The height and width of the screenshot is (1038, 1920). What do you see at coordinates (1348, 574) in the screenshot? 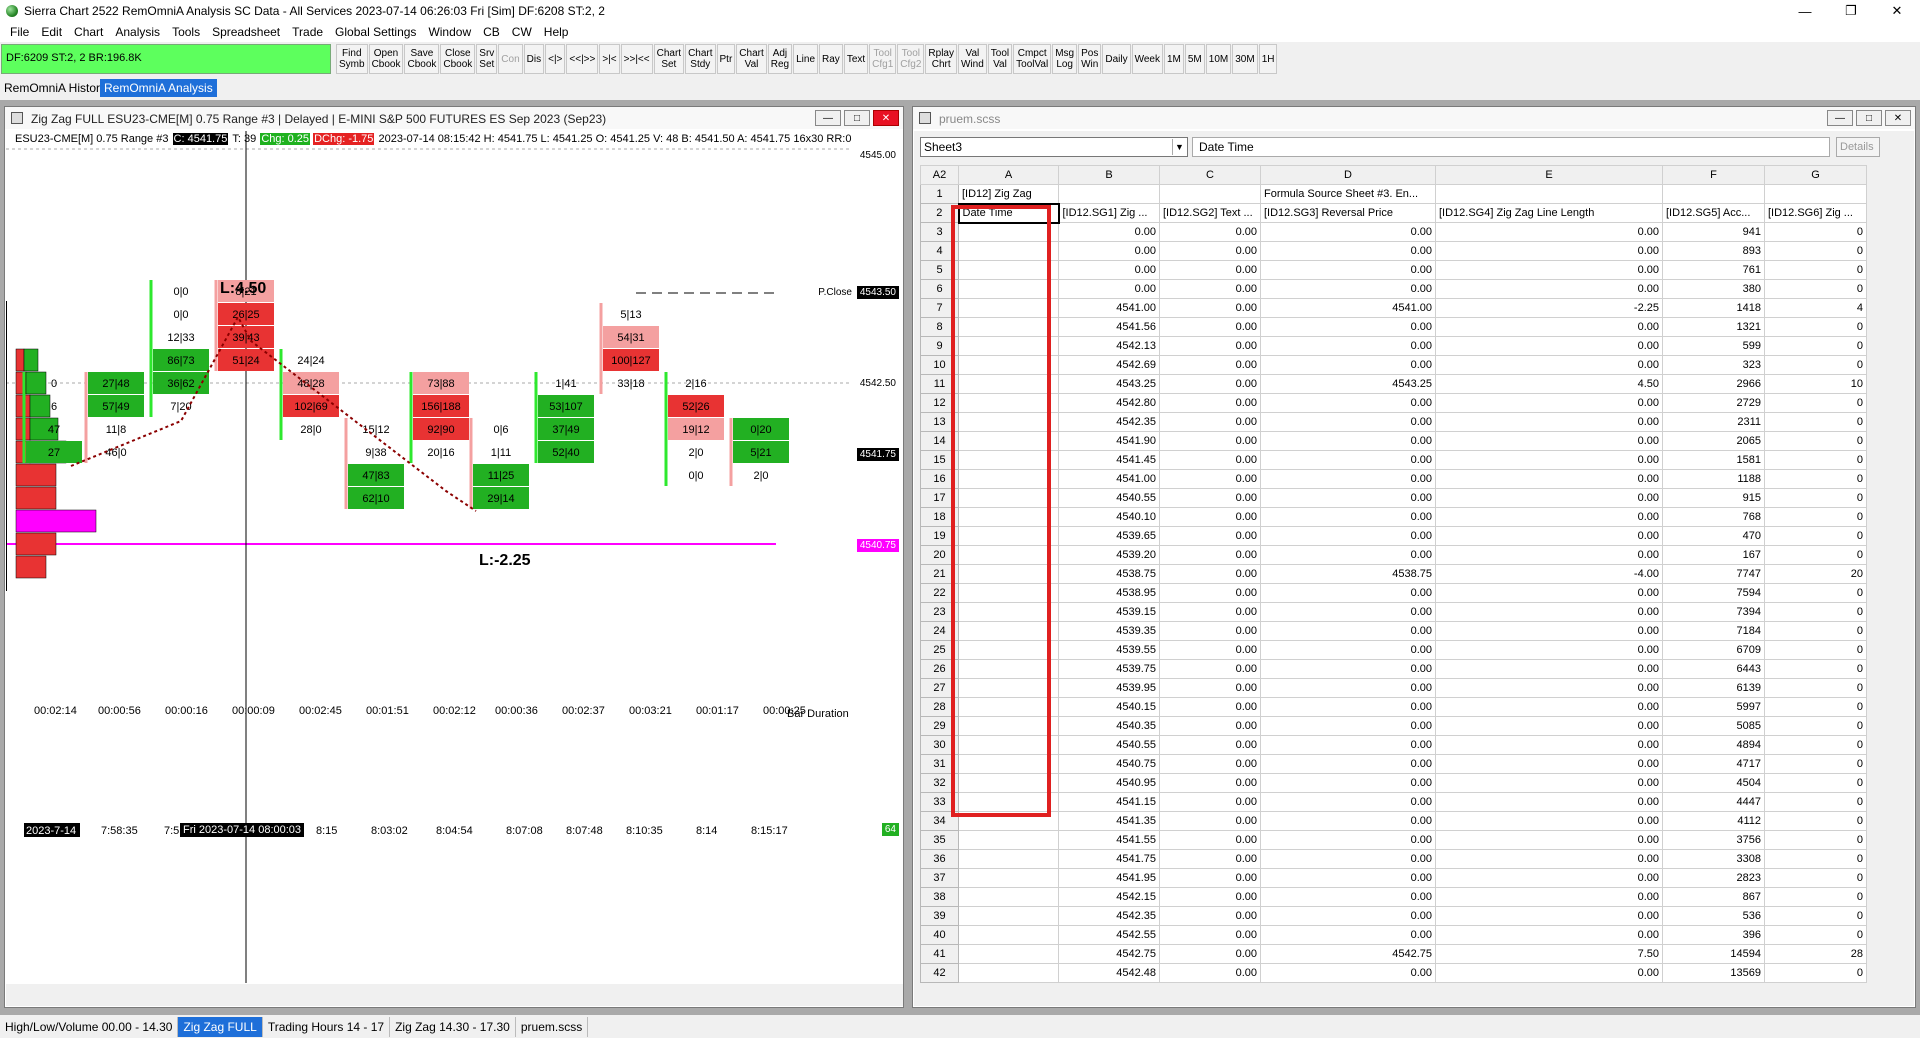
I see `table-cell: 4538.75` at bounding box center [1348, 574].